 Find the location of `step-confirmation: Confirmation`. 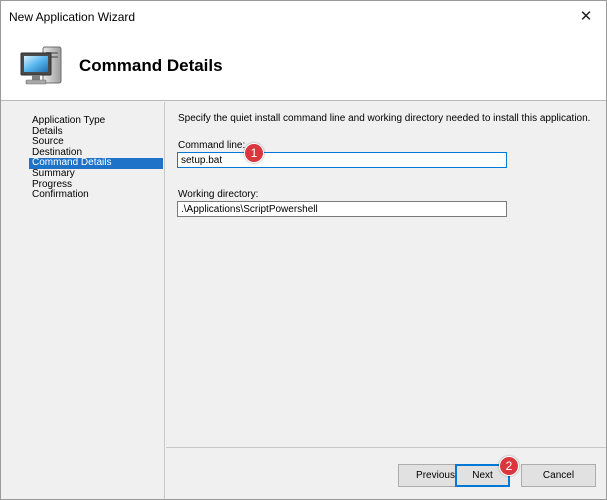

step-confirmation: Confirmation is located at coordinates (60, 195).